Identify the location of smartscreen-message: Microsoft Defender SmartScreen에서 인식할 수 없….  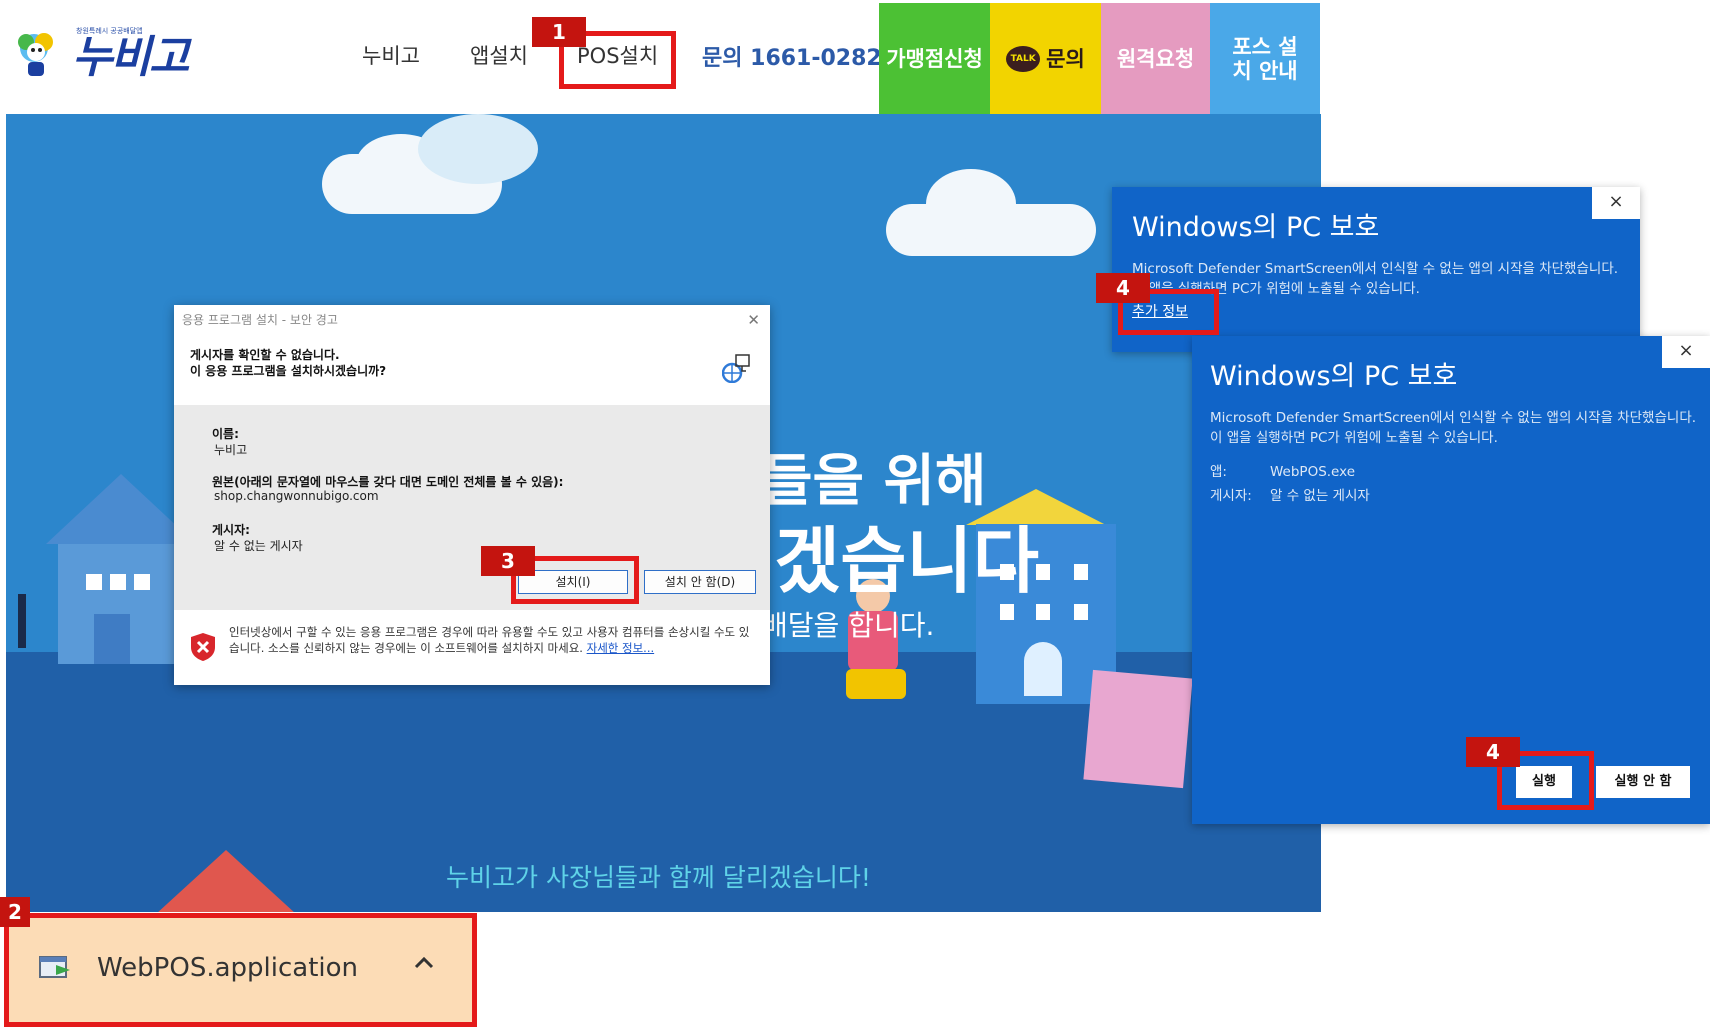
(1453, 428).